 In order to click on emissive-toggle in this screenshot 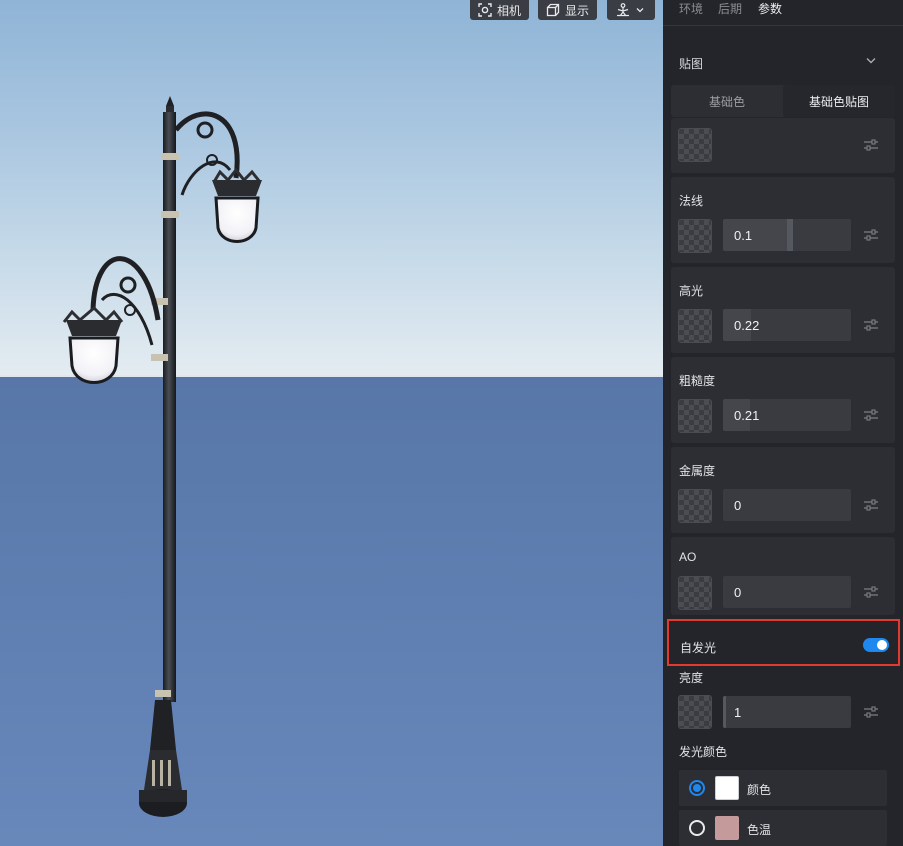, I will do `click(876, 645)`.